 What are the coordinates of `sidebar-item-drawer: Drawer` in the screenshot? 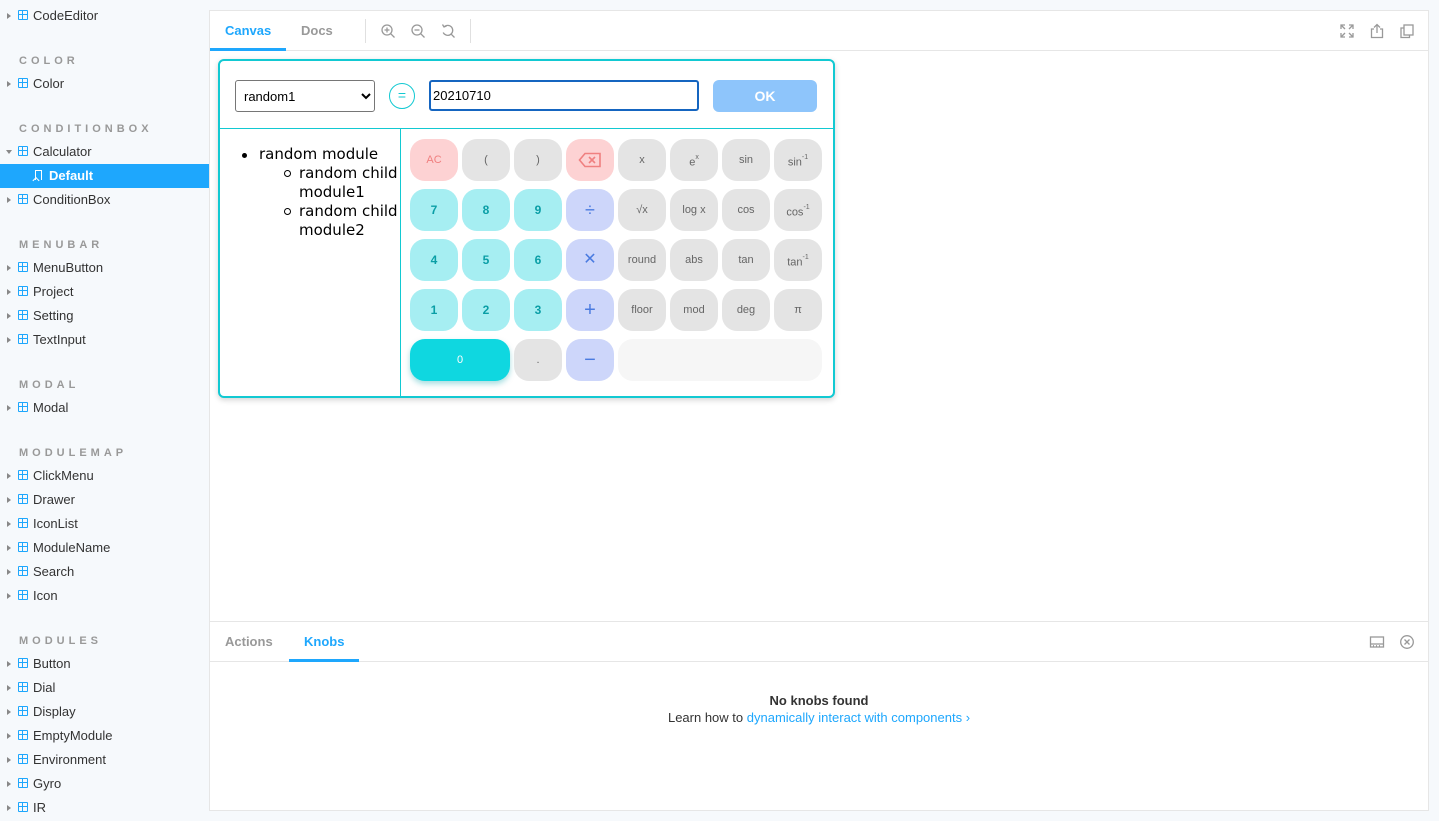 It's located at (104, 500).